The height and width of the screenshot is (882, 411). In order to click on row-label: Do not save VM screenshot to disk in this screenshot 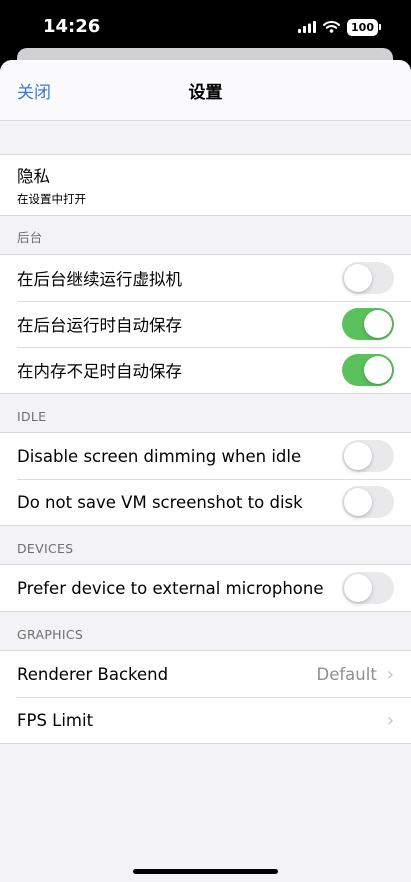, I will do `click(160, 502)`.